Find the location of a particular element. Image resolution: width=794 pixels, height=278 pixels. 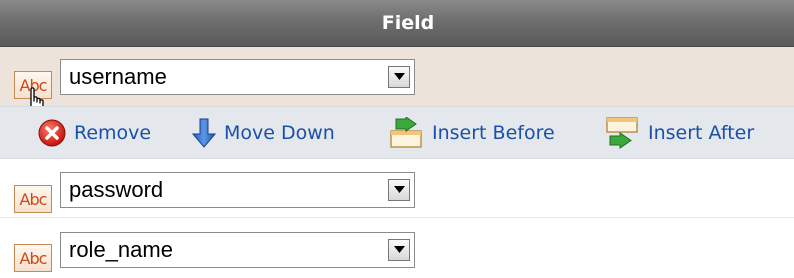

select-value: password is located at coordinates (116, 189).